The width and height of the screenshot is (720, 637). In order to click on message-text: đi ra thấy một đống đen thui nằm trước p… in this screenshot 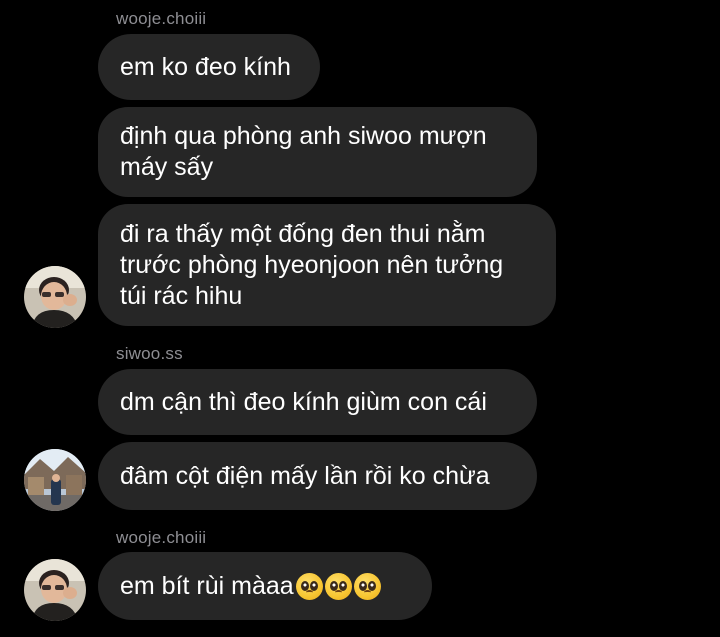, I will do `click(312, 264)`.